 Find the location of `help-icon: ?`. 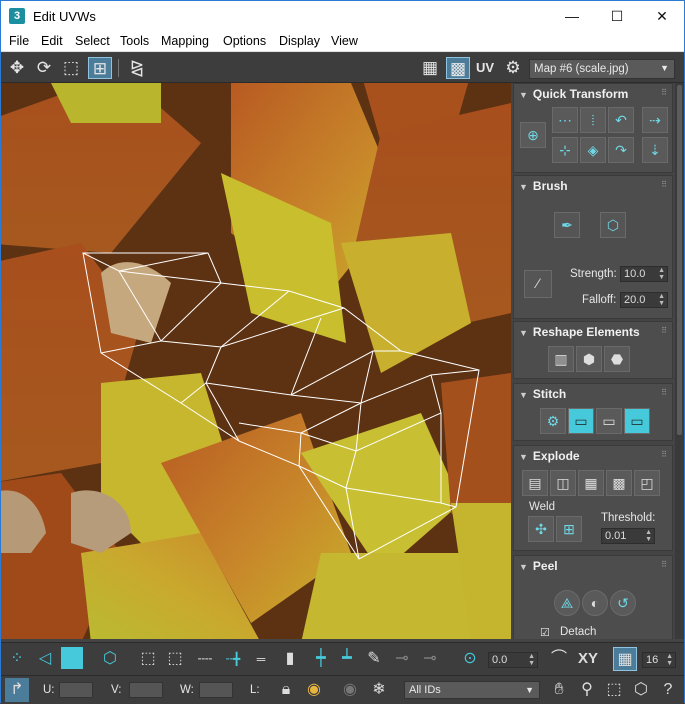

help-icon: ? is located at coordinates (668, 690).